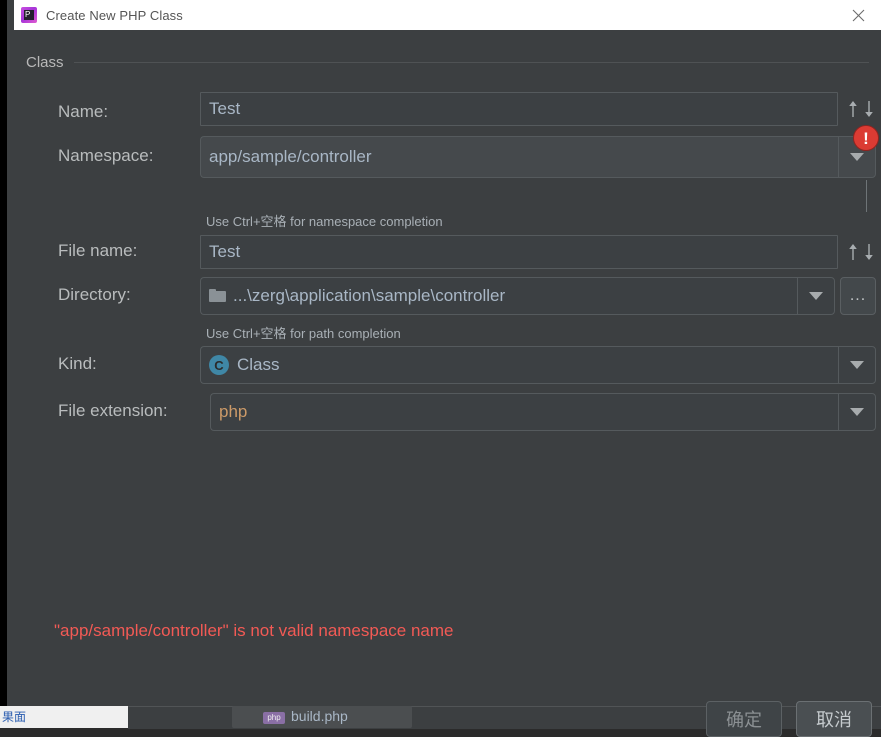  I want to click on directory-label: Directory:, so click(94, 294).